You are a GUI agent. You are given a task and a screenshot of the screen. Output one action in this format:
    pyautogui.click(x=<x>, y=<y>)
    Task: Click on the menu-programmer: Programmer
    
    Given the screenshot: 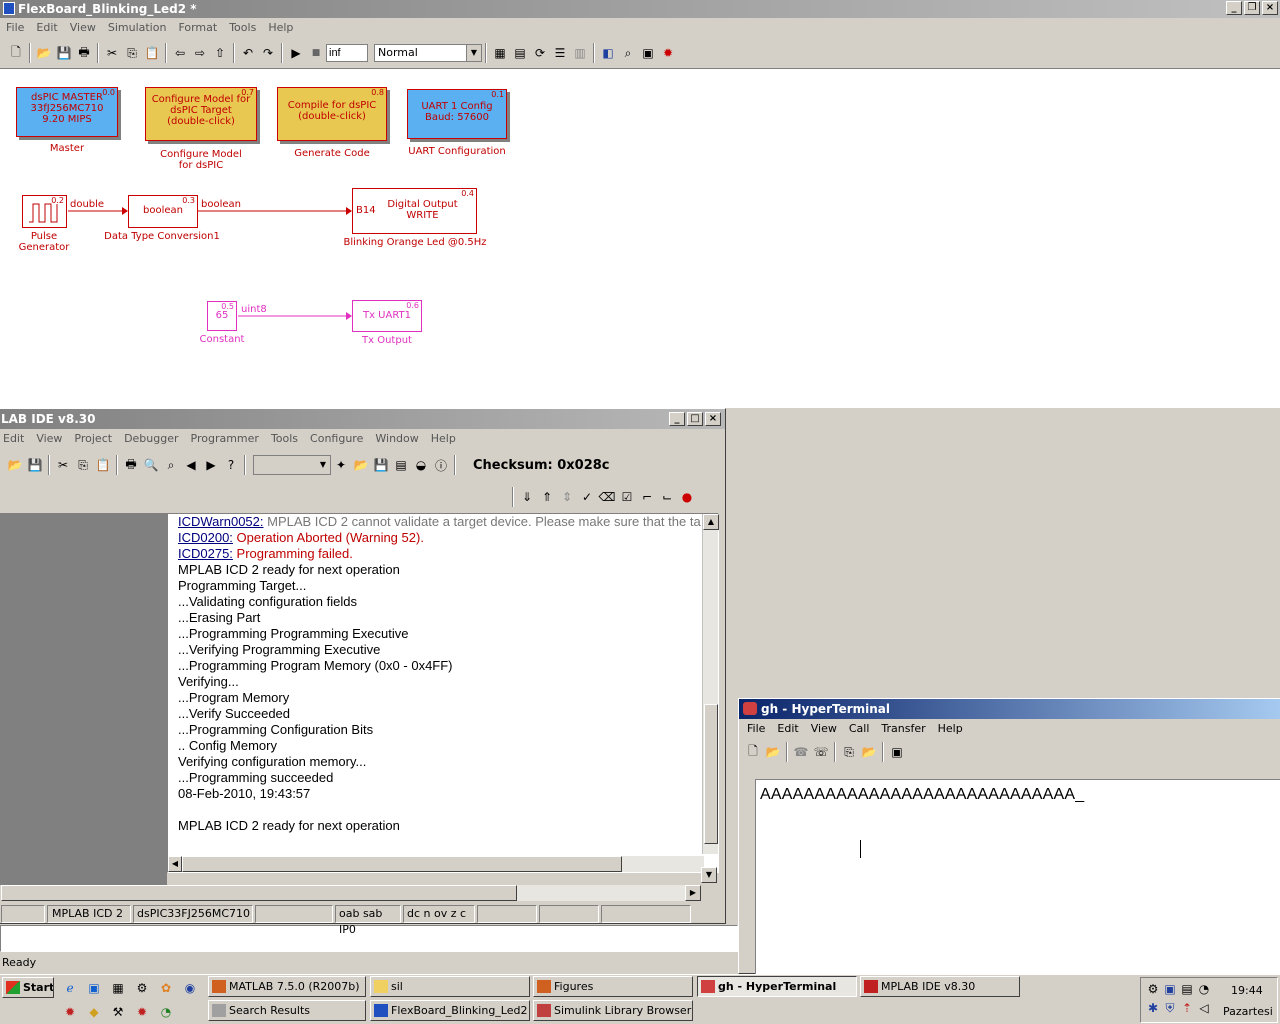 What is the action you would take?
    pyautogui.click(x=225, y=439)
    